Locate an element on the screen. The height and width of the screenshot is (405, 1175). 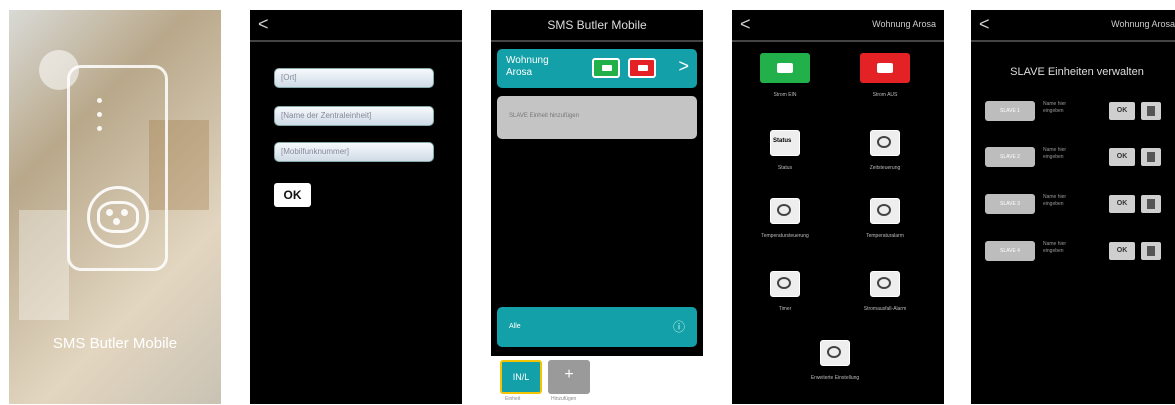
power-off-tile: Strom AUS is located at coordinates (885, 75).